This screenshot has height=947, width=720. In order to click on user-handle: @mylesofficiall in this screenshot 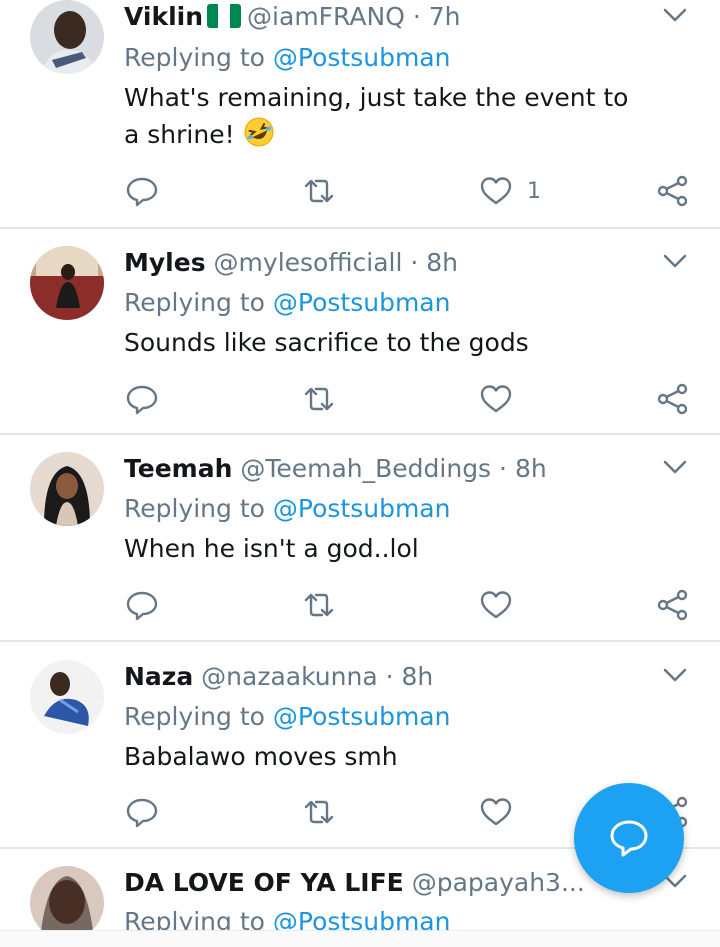, I will do `click(308, 262)`.